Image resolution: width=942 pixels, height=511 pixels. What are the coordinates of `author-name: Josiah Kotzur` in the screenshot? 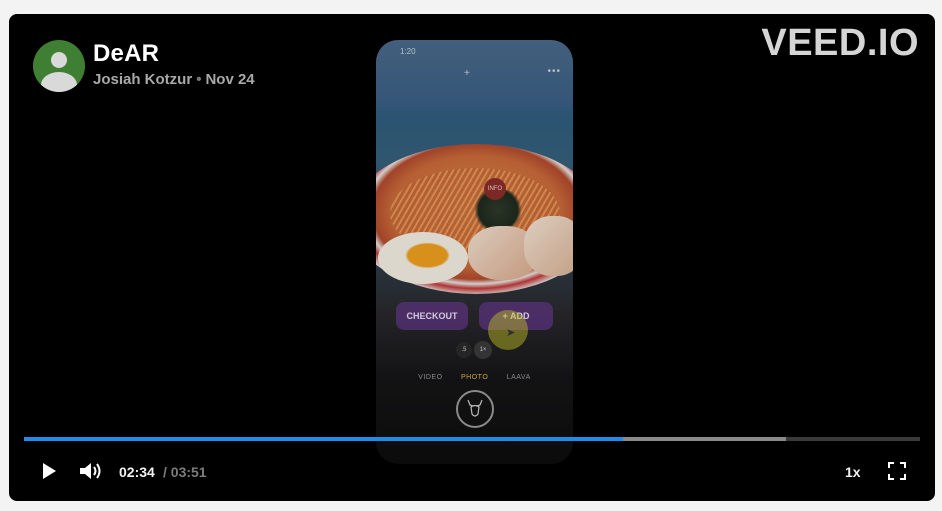 It's located at (143, 79).